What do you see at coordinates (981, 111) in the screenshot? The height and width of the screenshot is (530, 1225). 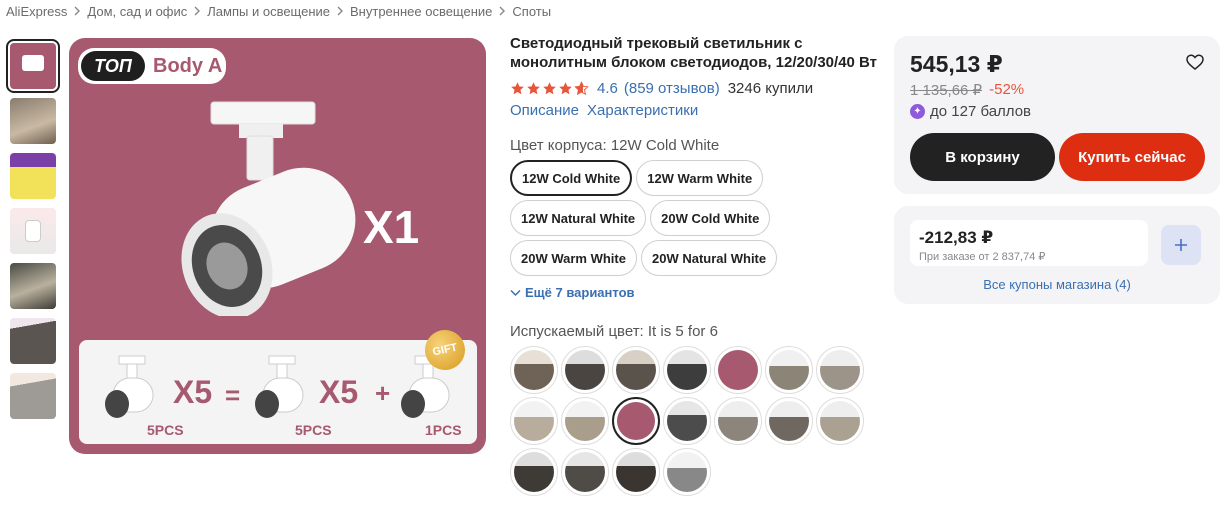 I see `points-text: до 127 баллов` at bounding box center [981, 111].